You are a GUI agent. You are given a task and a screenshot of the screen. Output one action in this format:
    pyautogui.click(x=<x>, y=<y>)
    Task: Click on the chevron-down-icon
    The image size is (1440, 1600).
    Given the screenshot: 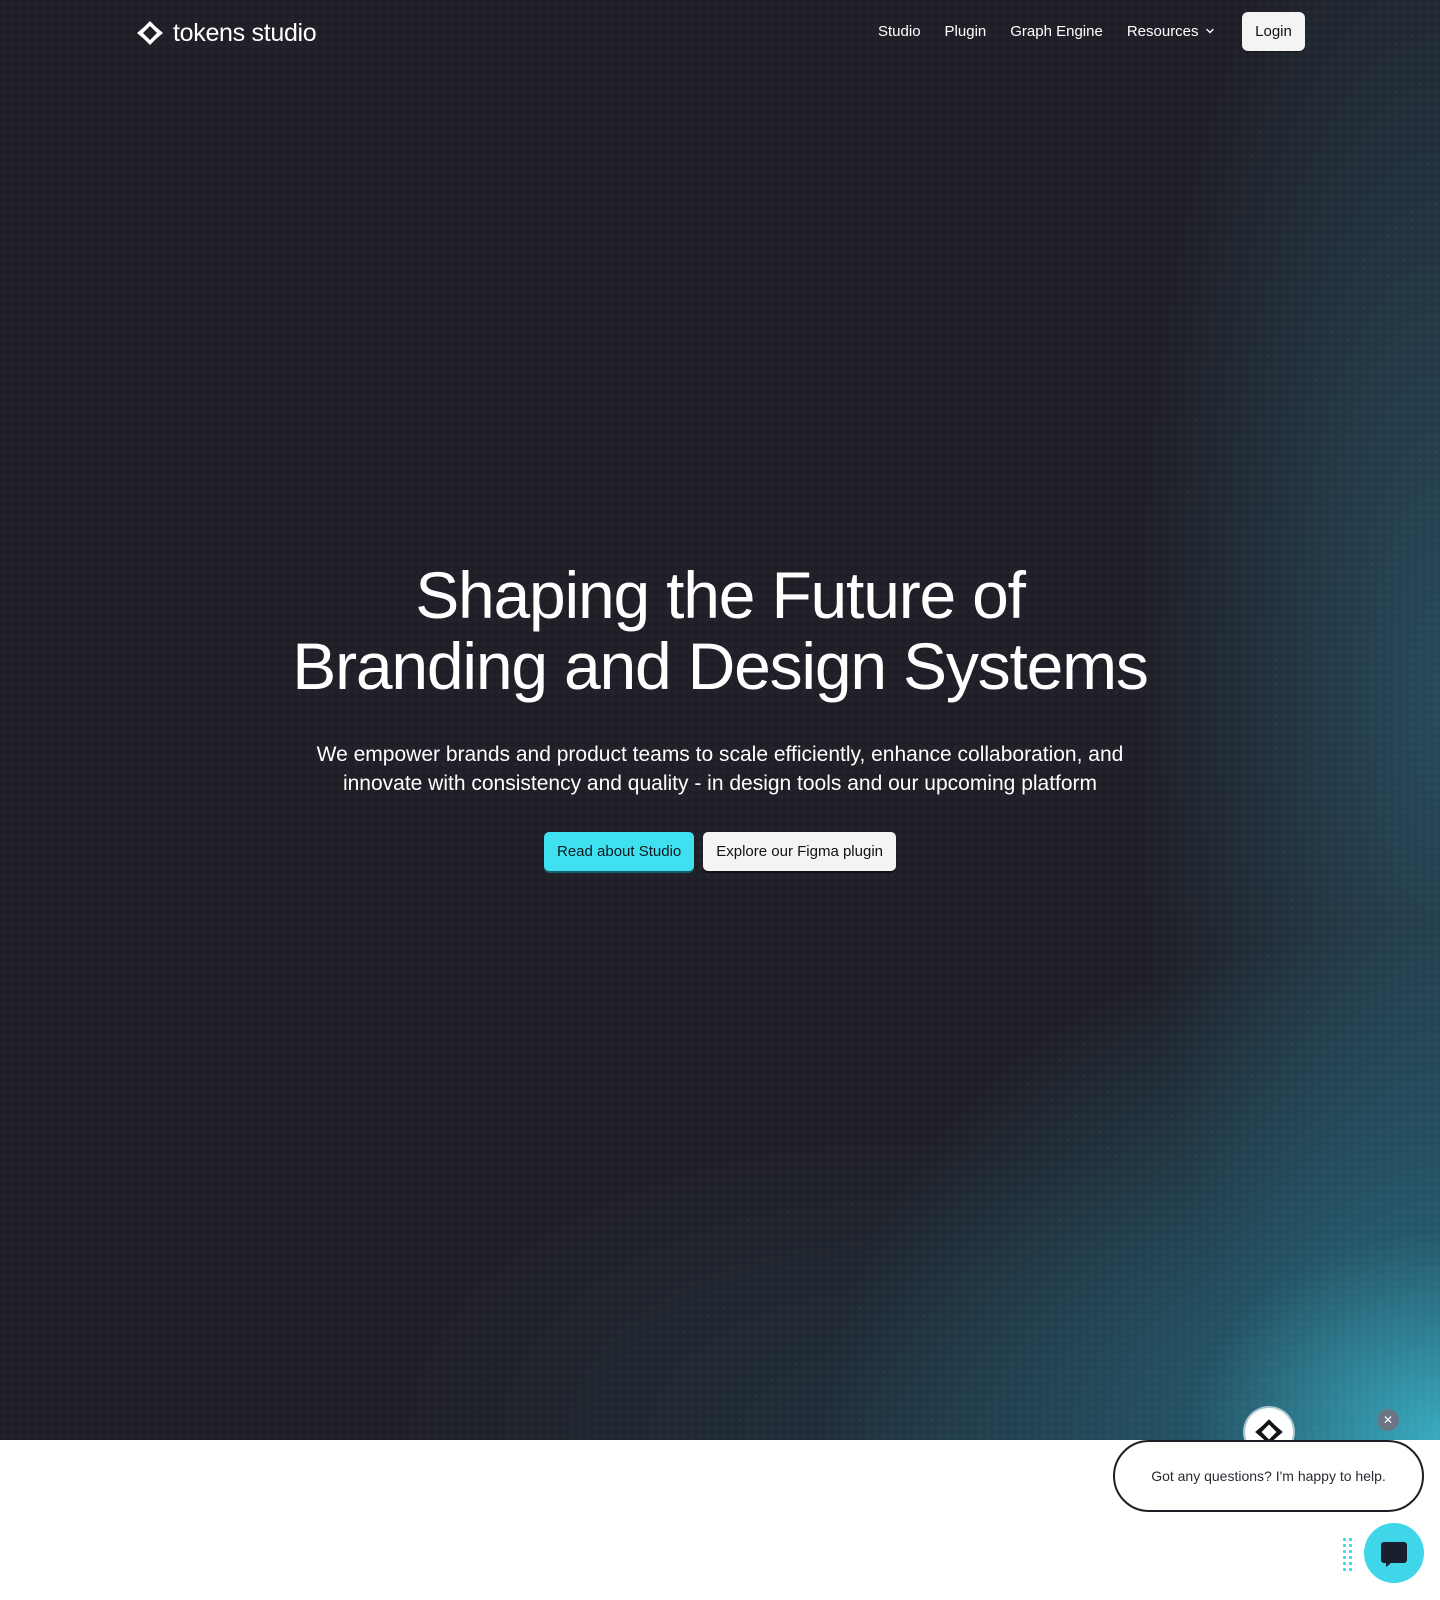 What is the action you would take?
    pyautogui.click(x=1209, y=31)
    